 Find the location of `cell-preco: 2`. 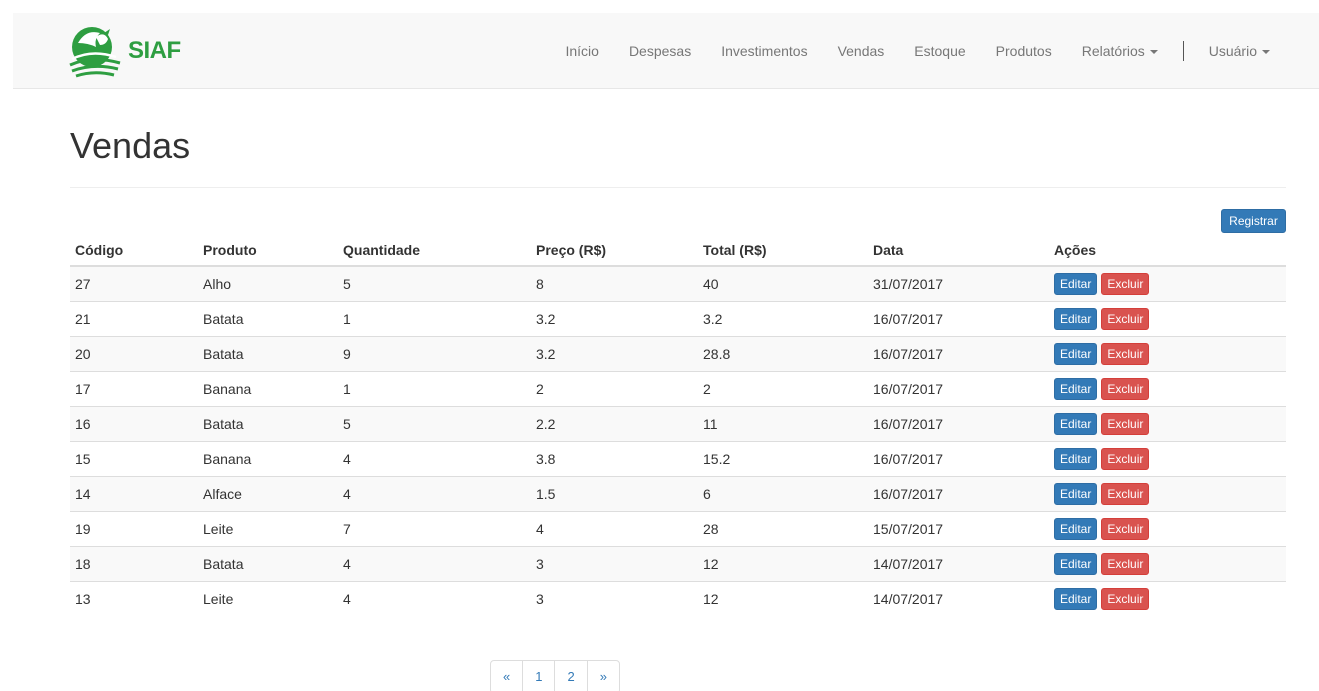

cell-preco: 2 is located at coordinates (614, 388).